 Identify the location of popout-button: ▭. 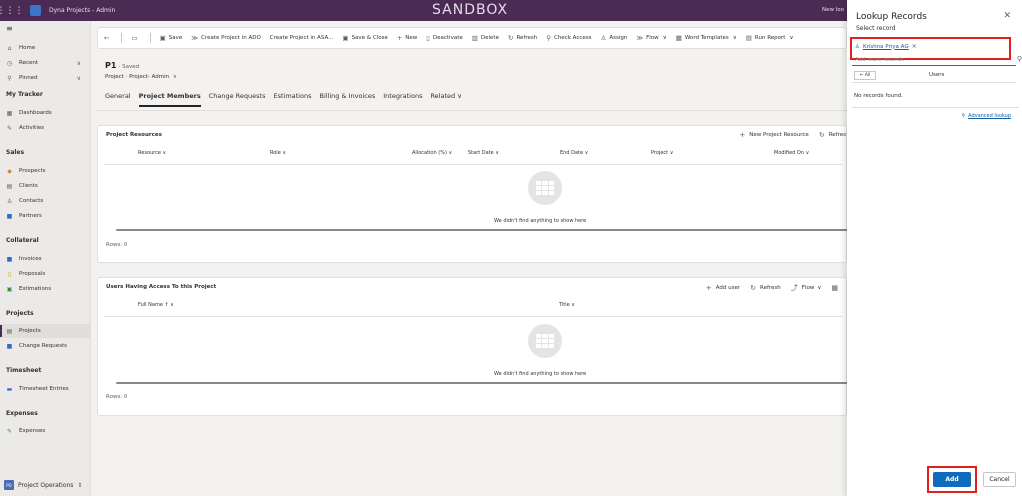
(135, 38).